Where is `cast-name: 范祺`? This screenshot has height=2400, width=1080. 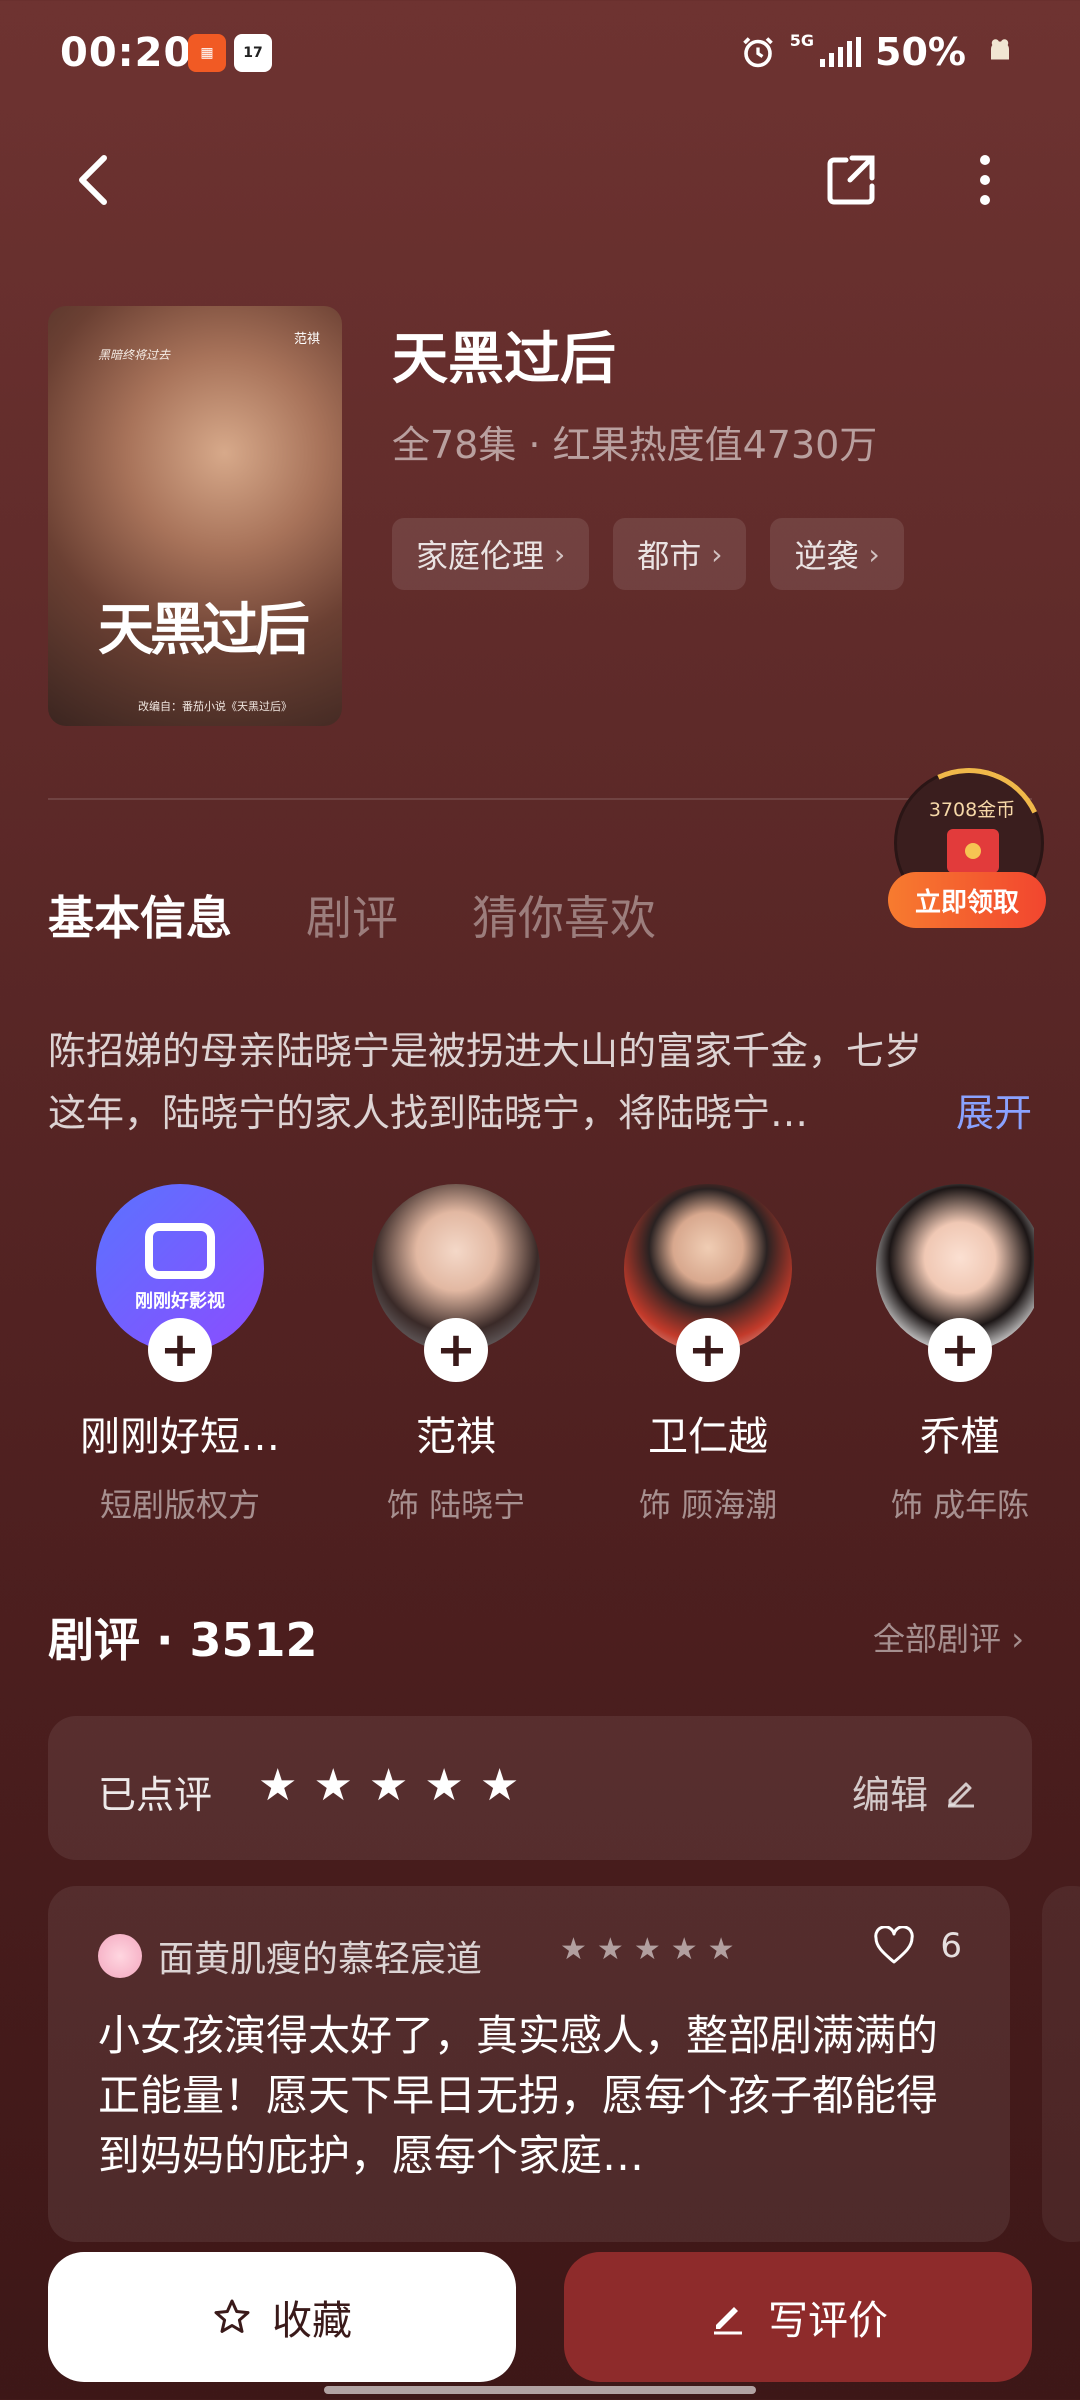
cast-name: 范祺 is located at coordinates (456, 1437).